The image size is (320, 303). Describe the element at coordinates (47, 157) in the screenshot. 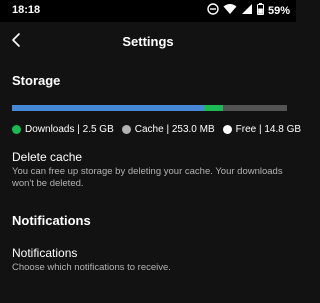

I see `delete-cache-title: Delete cache` at that location.